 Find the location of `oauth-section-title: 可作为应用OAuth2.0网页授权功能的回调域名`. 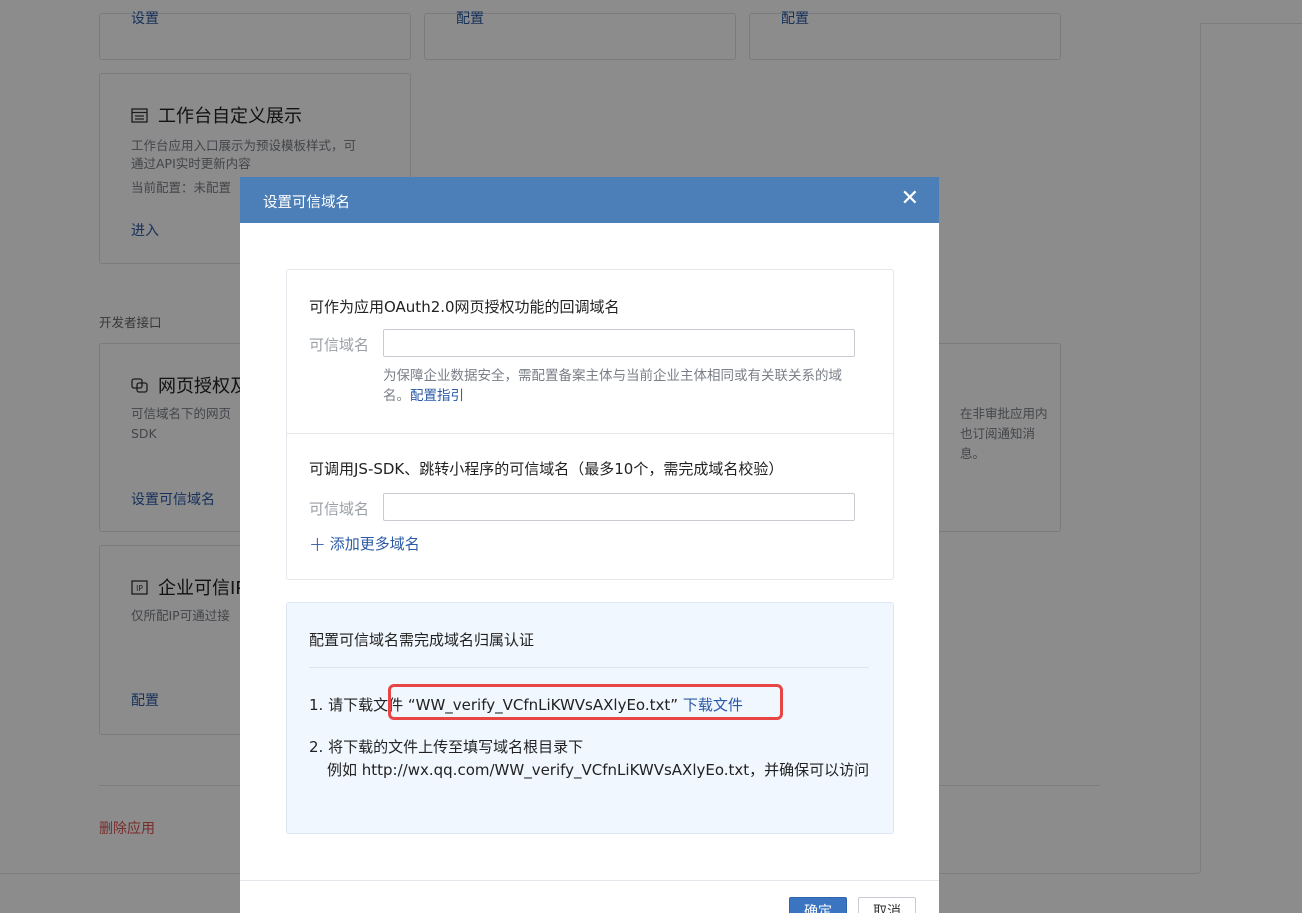

oauth-section-title: 可作为应用OAuth2.0网页授权功能的回调域名 is located at coordinates (464, 307).